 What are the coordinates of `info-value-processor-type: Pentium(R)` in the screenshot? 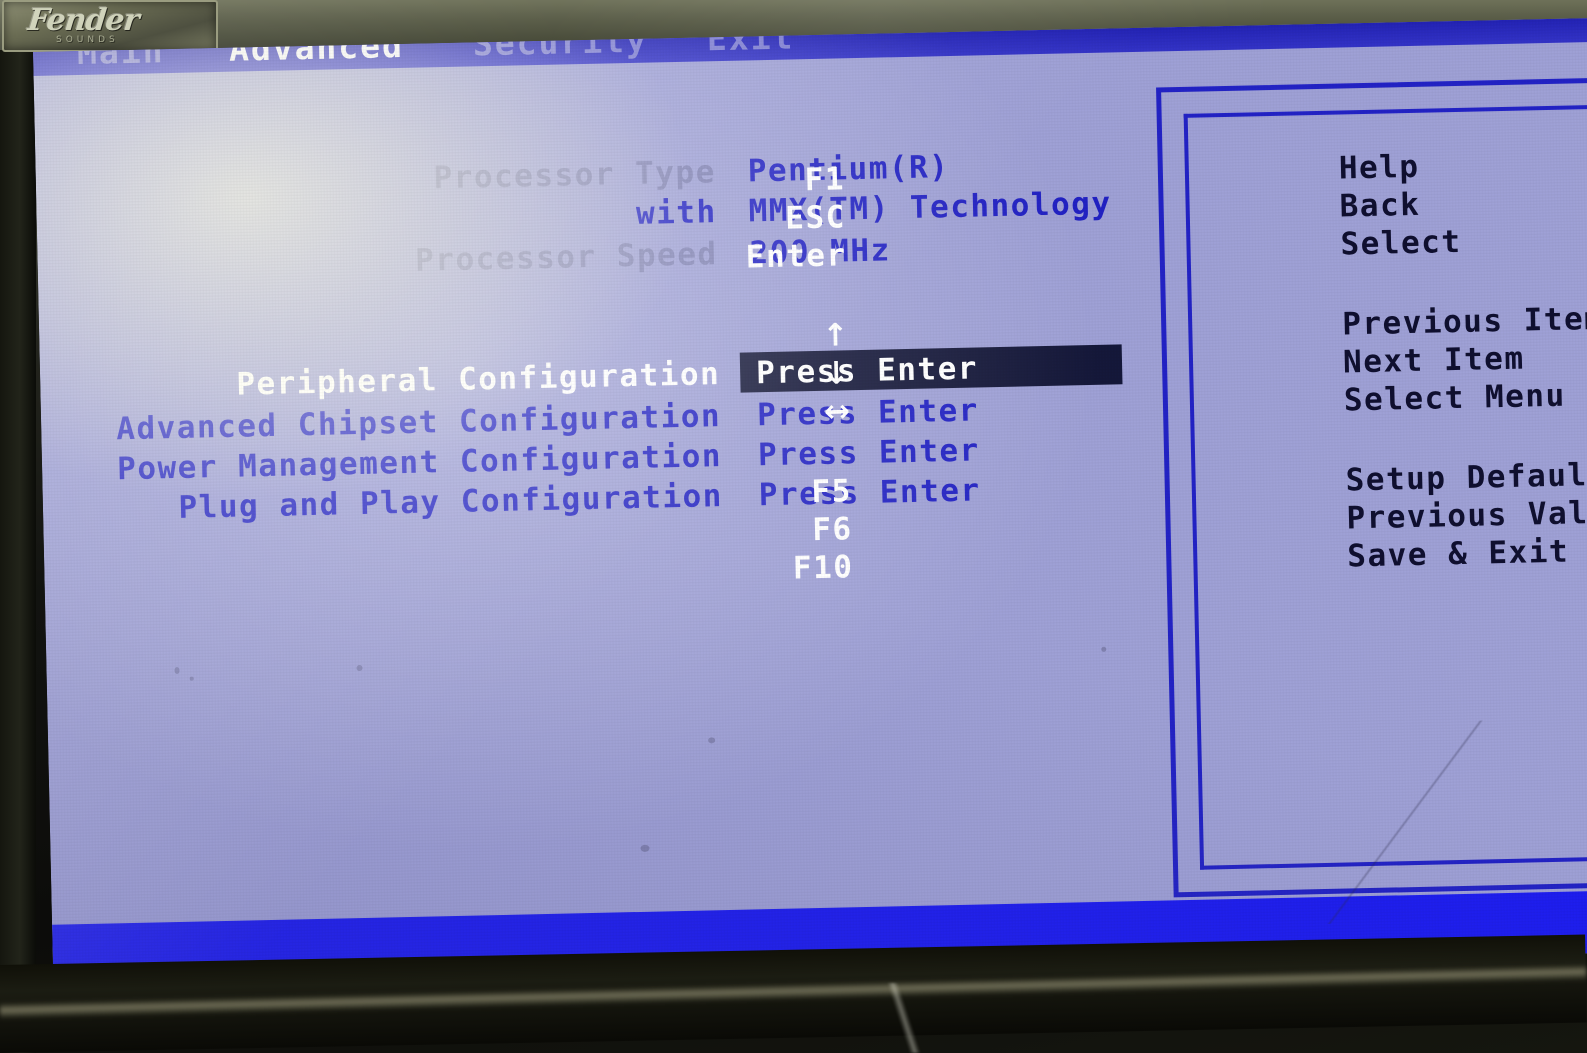 It's located at (848, 169).